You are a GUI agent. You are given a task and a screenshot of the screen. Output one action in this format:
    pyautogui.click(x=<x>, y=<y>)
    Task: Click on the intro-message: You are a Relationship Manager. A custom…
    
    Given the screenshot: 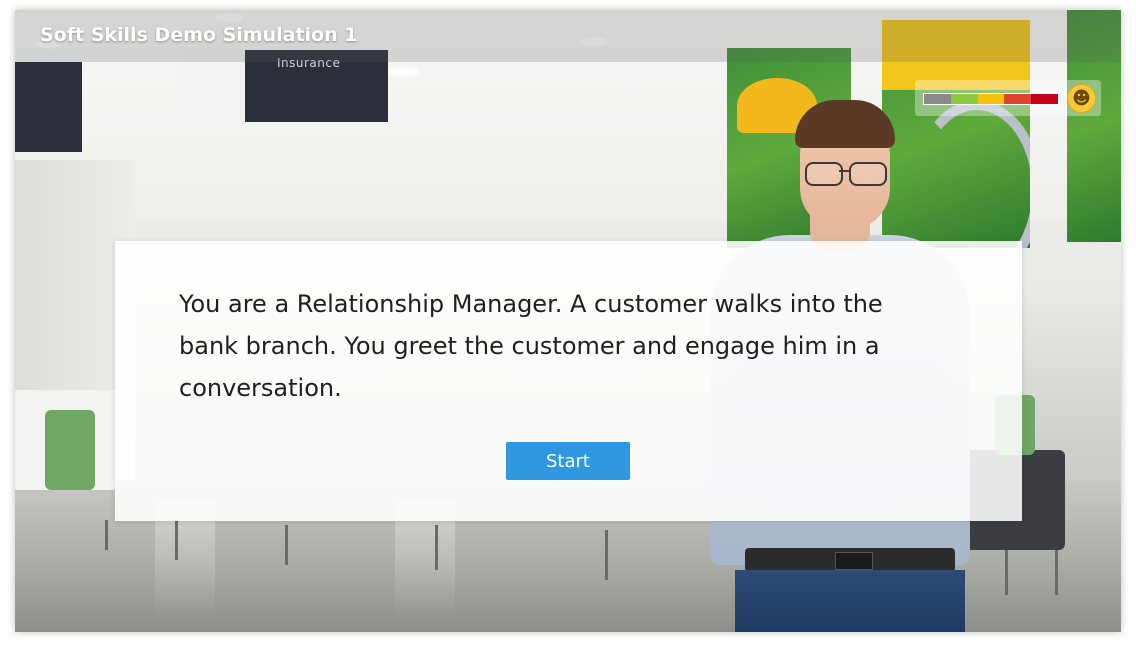 What is the action you would take?
    pyautogui.click(x=531, y=346)
    